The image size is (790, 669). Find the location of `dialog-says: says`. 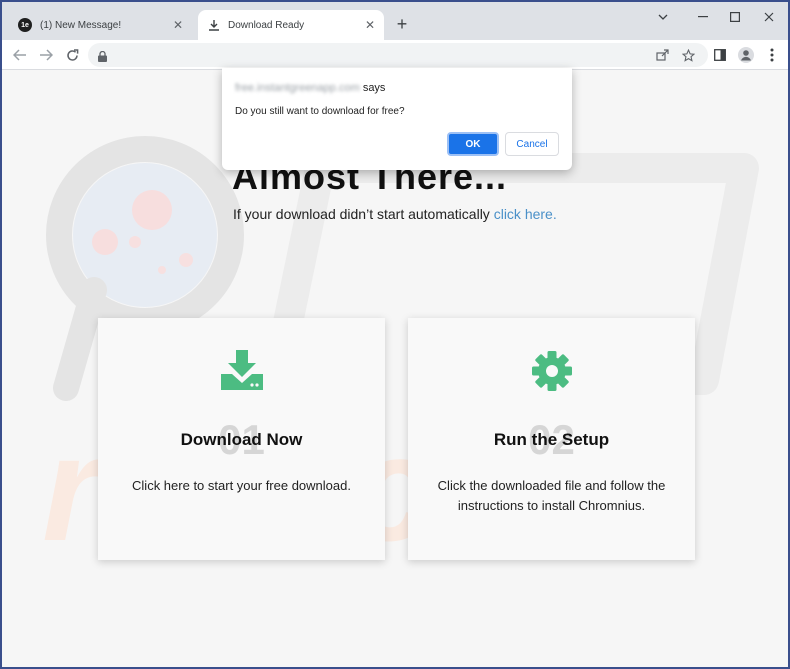

dialog-says: says is located at coordinates (374, 88).